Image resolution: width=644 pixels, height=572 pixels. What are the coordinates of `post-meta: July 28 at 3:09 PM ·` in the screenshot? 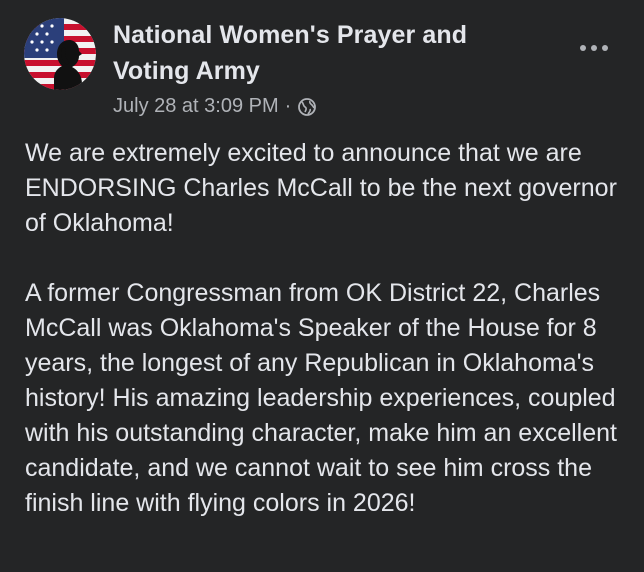 It's located at (215, 106).